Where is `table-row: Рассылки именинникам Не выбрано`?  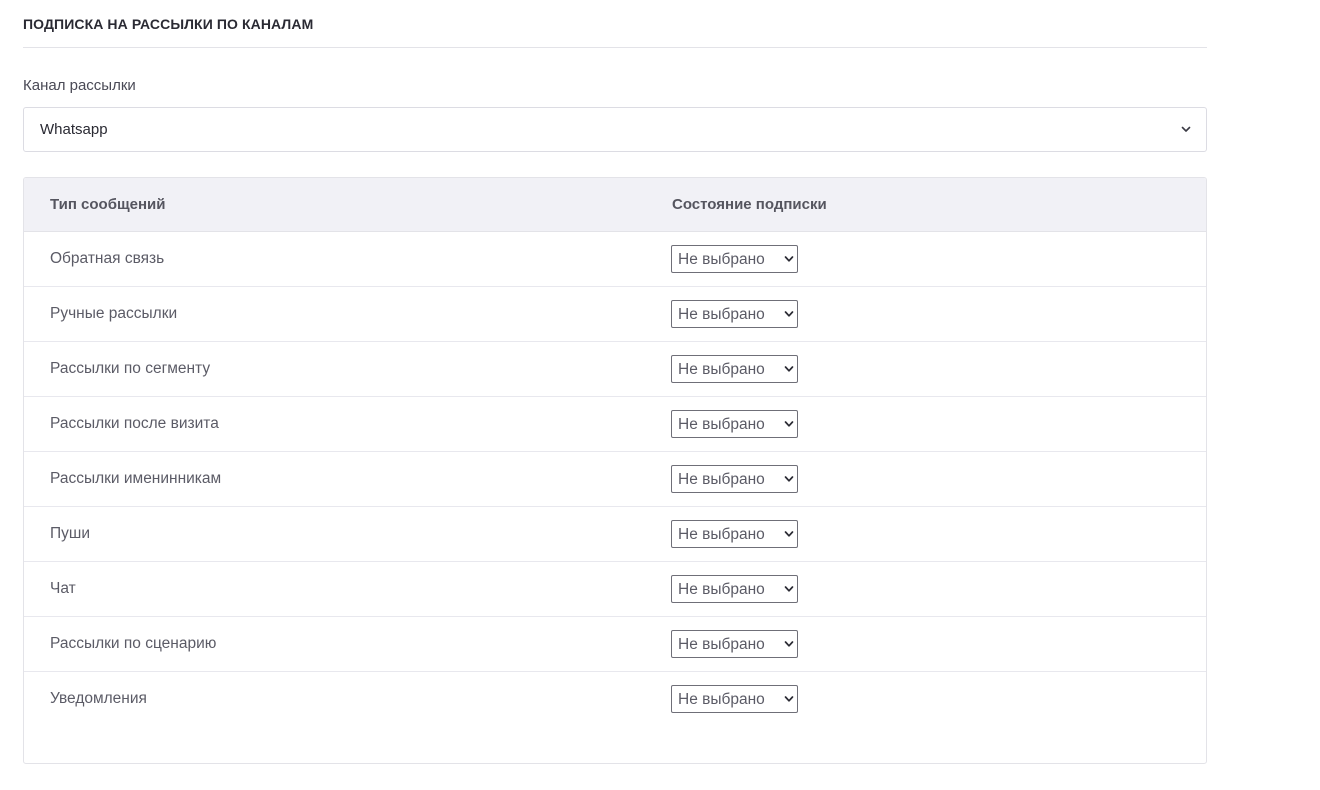
table-row: Рассылки именинникам Не выбрано is located at coordinates (615, 479).